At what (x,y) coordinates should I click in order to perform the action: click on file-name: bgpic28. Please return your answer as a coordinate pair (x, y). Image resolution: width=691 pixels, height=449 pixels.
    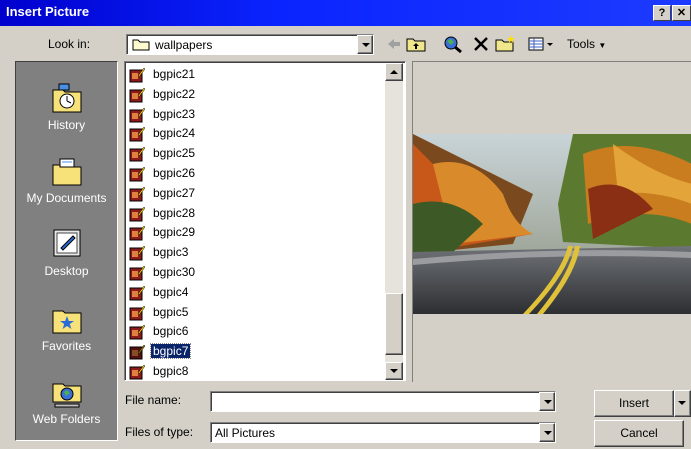
    Looking at the image, I should click on (174, 212).